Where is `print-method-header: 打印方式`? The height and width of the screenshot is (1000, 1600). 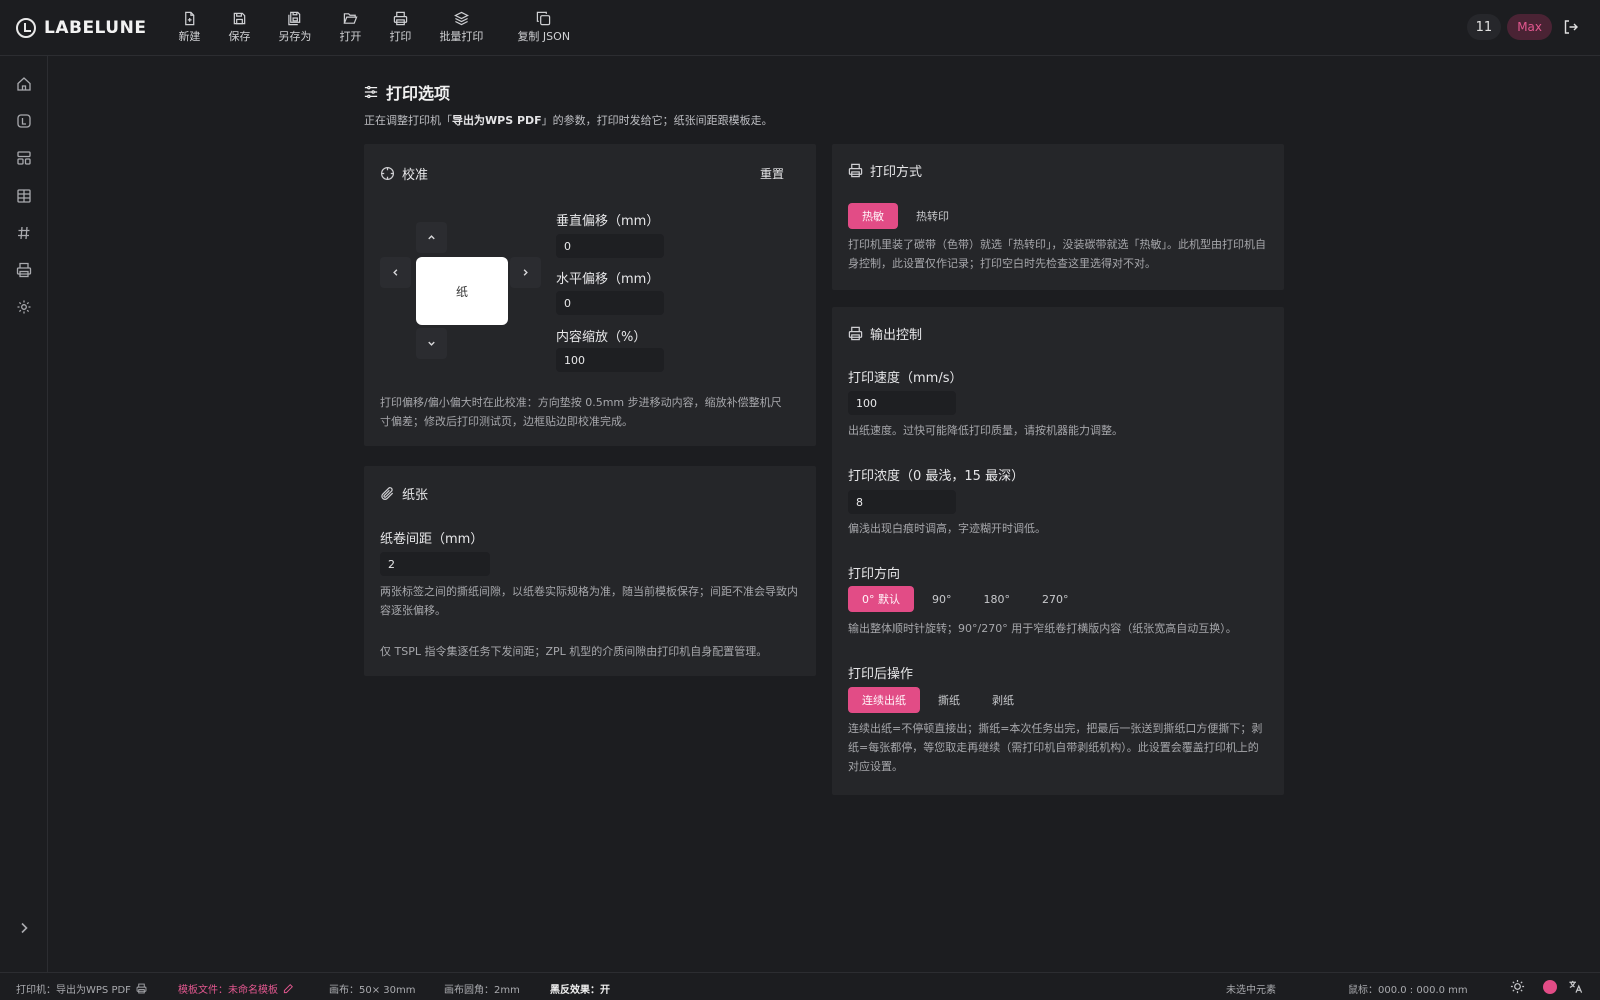 print-method-header: 打印方式 is located at coordinates (885, 170).